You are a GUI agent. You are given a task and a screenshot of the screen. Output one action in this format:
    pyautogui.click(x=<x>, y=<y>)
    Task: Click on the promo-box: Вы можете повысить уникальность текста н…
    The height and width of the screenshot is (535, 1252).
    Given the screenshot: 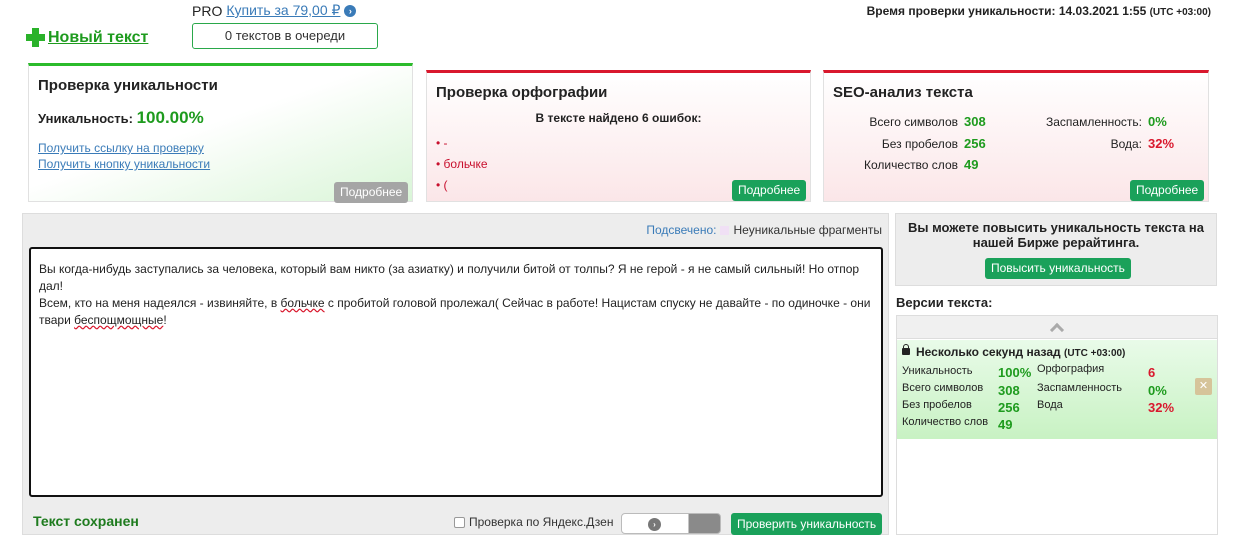 What is the action you would take?
    pyautogui.click(x=1056, y=249)
    